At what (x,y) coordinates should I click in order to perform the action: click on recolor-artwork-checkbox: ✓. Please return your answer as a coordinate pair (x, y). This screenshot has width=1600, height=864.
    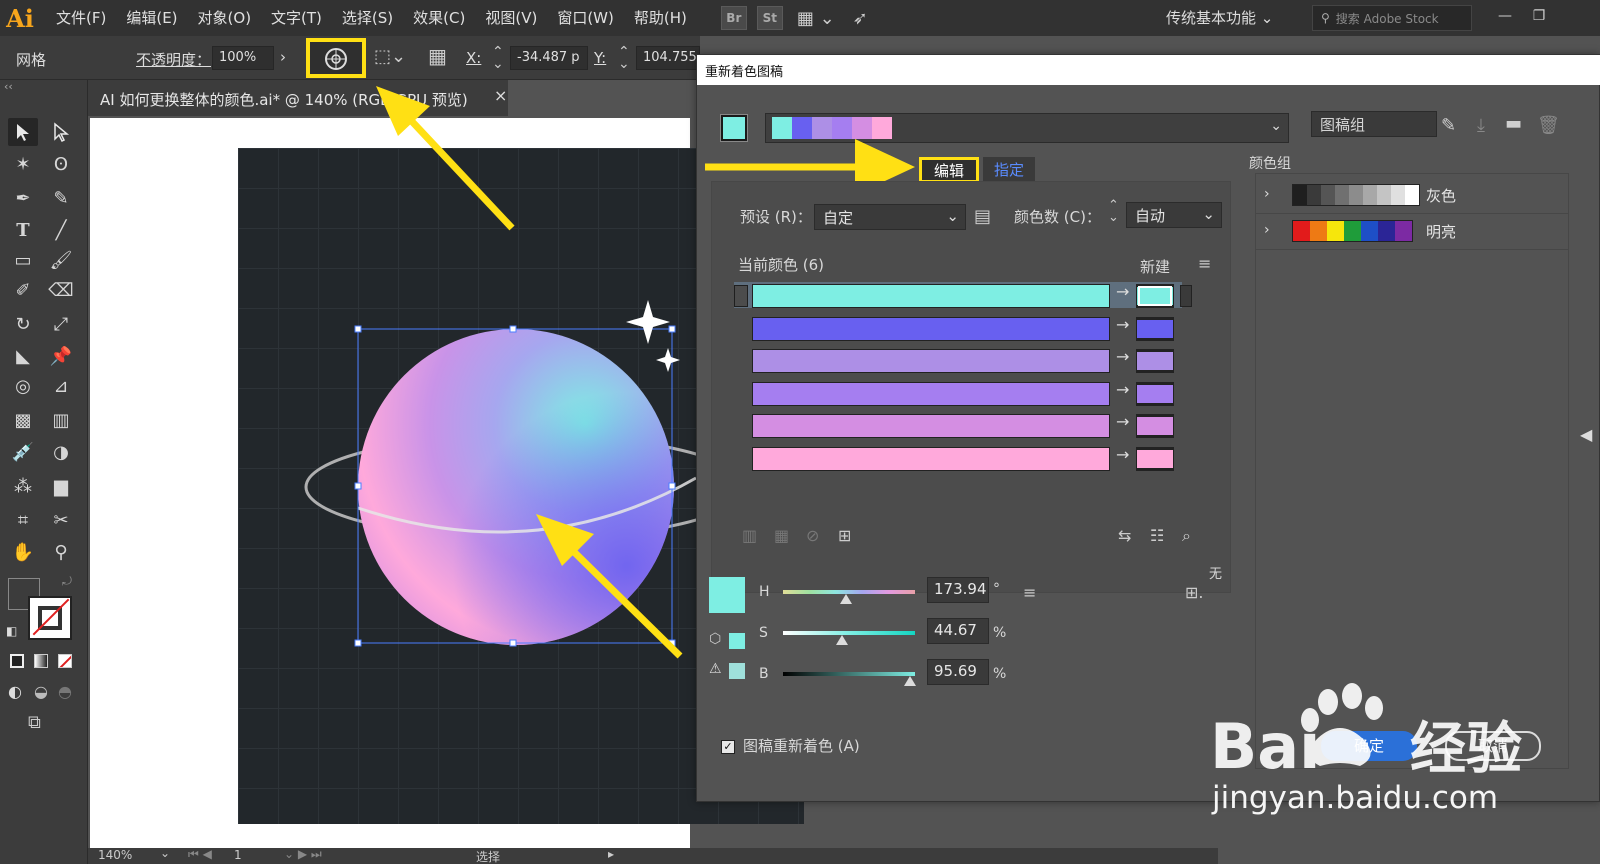
    Looking at the image, I should click on (728, 747).